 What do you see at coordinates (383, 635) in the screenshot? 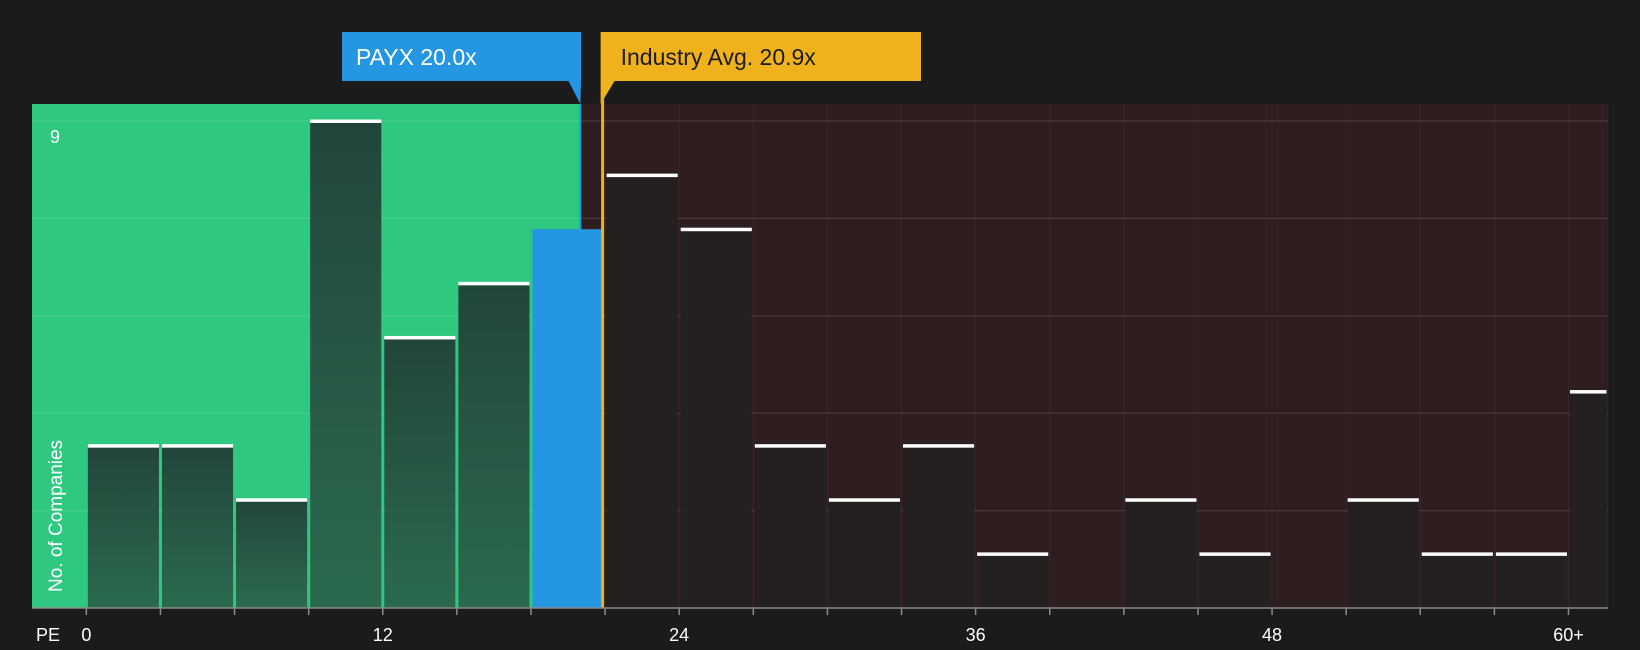
I see `x-tick-label: 12` at bounding box center [383, 635].